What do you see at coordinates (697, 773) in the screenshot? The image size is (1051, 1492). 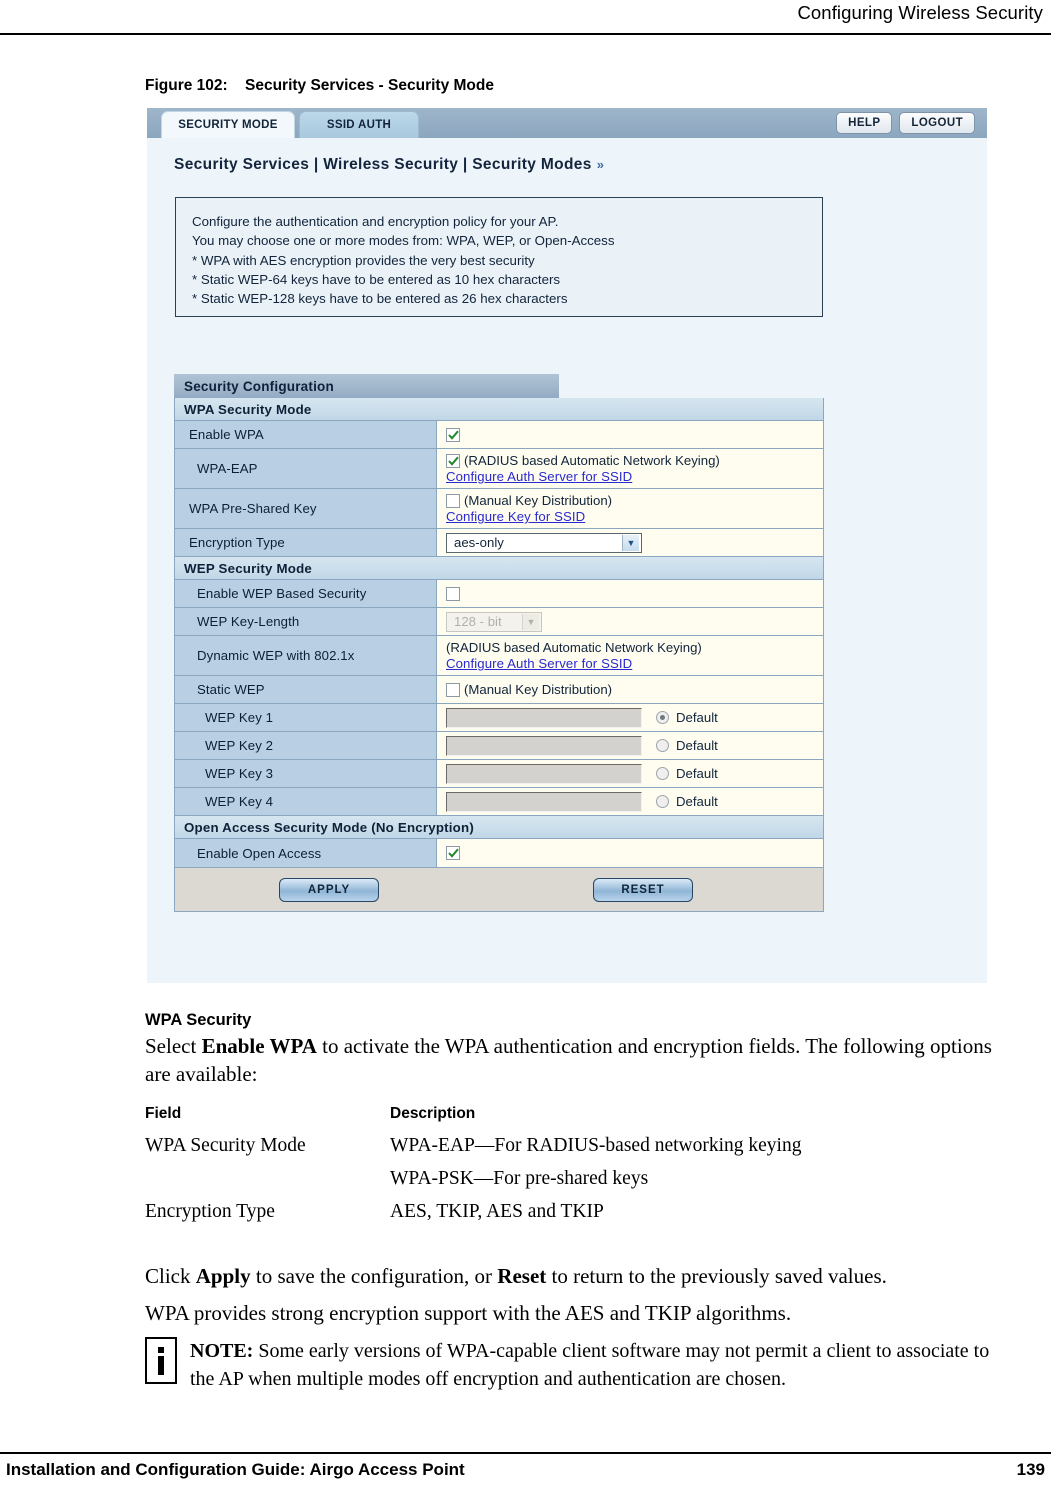 I see `wep-key-3-default-label: Default` at bounding box center [697, 773].